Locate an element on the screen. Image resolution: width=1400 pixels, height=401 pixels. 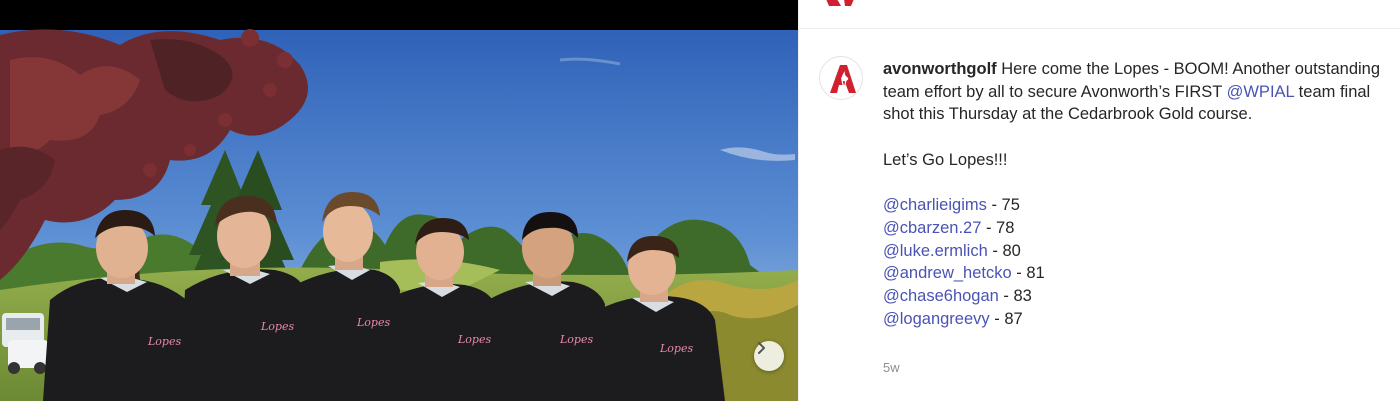
score-value: - 78 is located at coordinates (998, 227).